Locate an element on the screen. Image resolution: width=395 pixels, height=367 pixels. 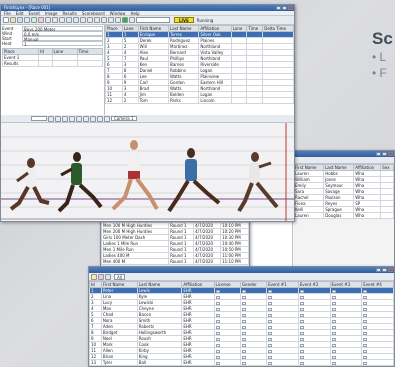
menu-help: Help is located at coordinates (134, 13).